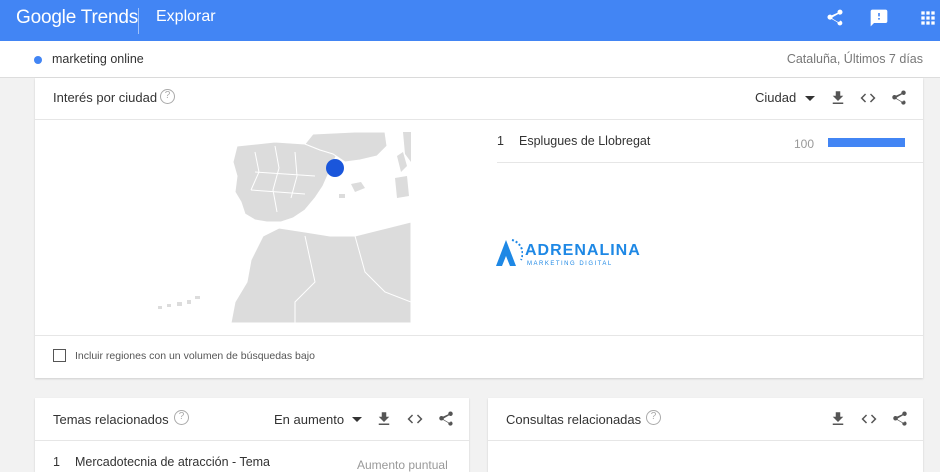 The height and width of the screenshot is (472, 940). Describe the element at coordinates (138, 21) in the screenshot. I see `header-divider` at that location.